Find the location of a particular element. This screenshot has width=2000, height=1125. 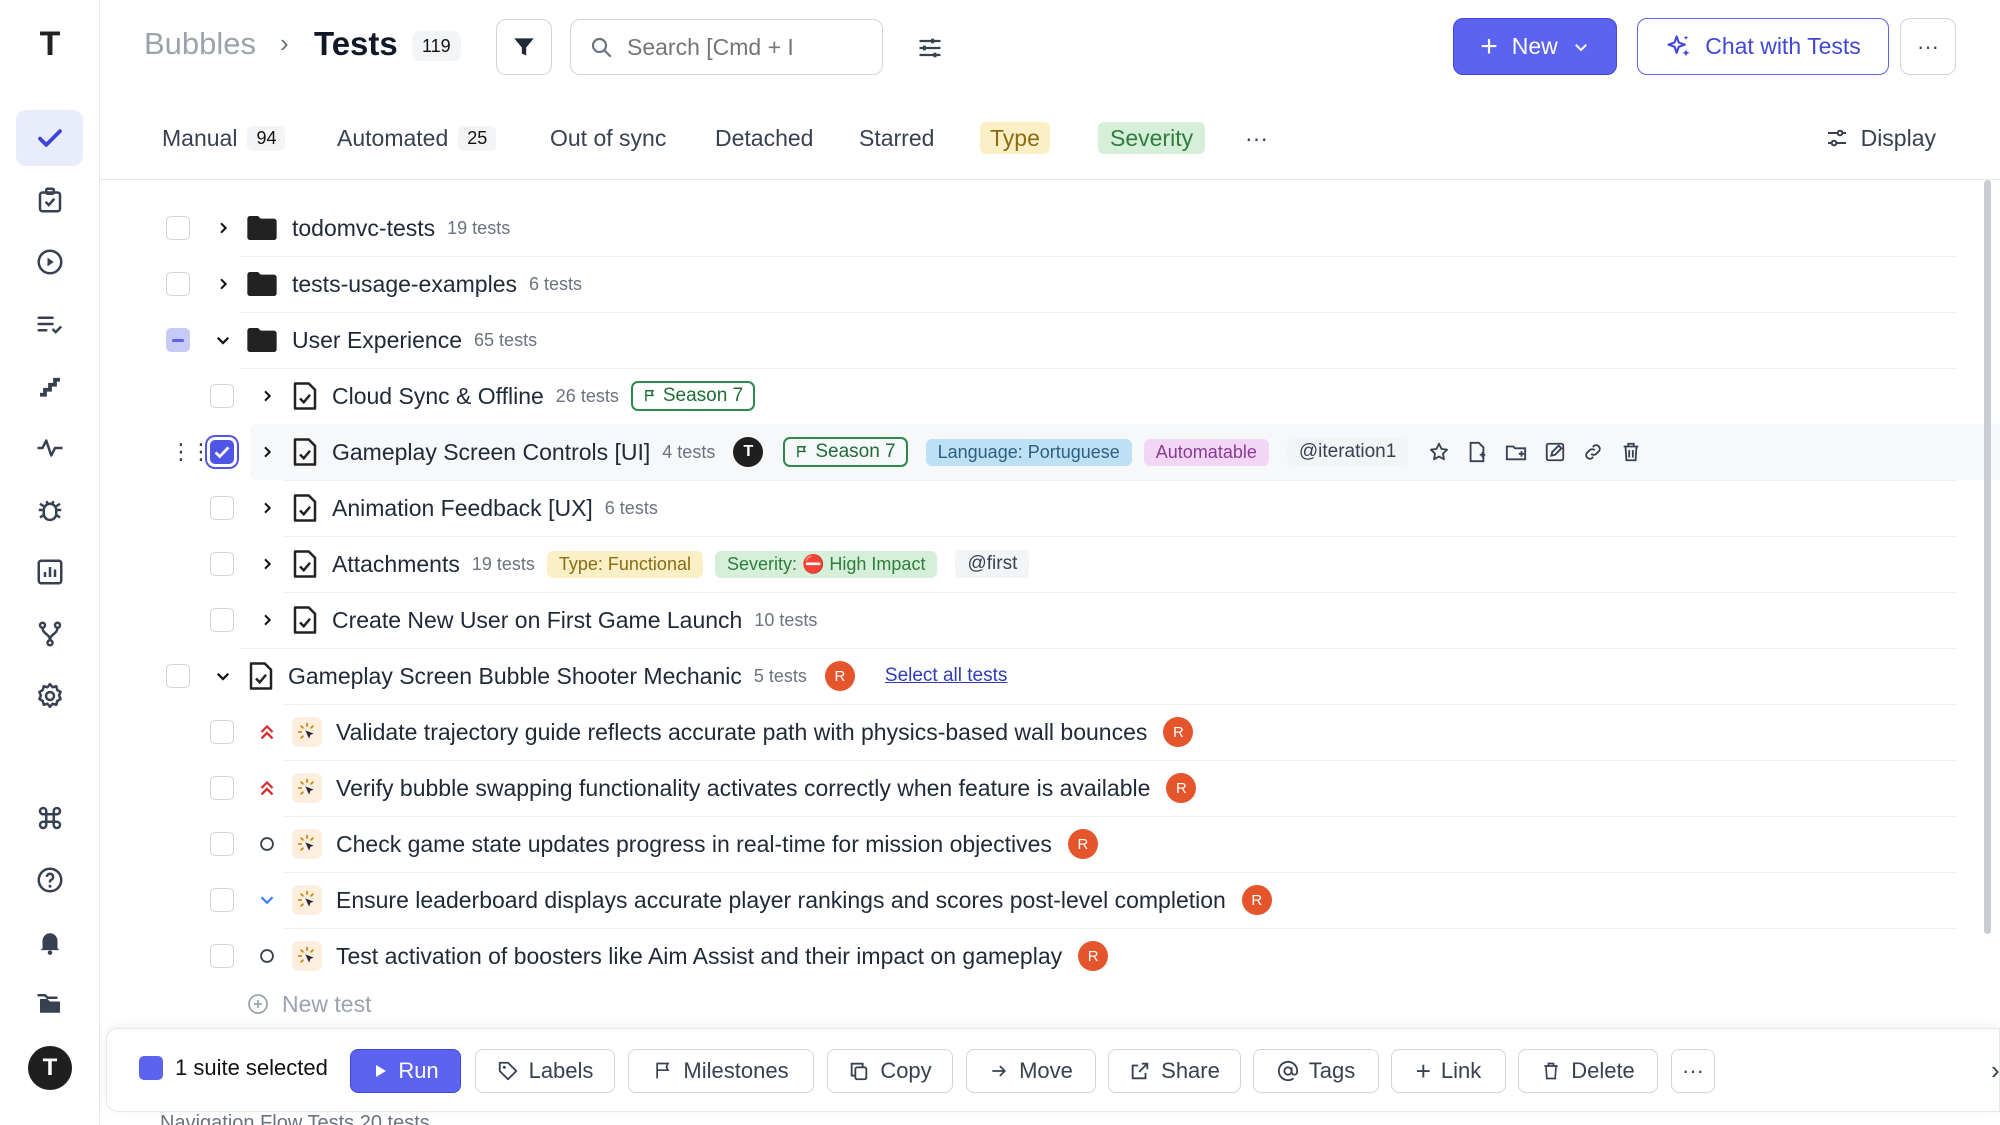

new-button: + New is located at coordinates (1535, 46).